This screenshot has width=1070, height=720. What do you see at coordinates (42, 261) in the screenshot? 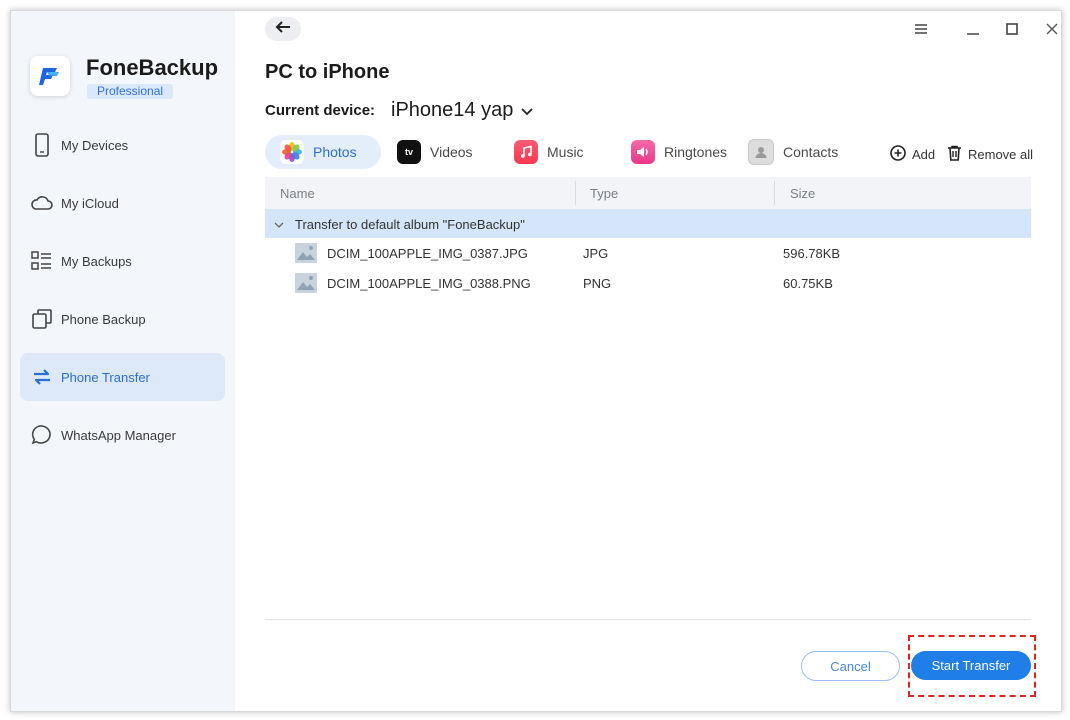
I see `list-icon` at bounding box center [42, 261].